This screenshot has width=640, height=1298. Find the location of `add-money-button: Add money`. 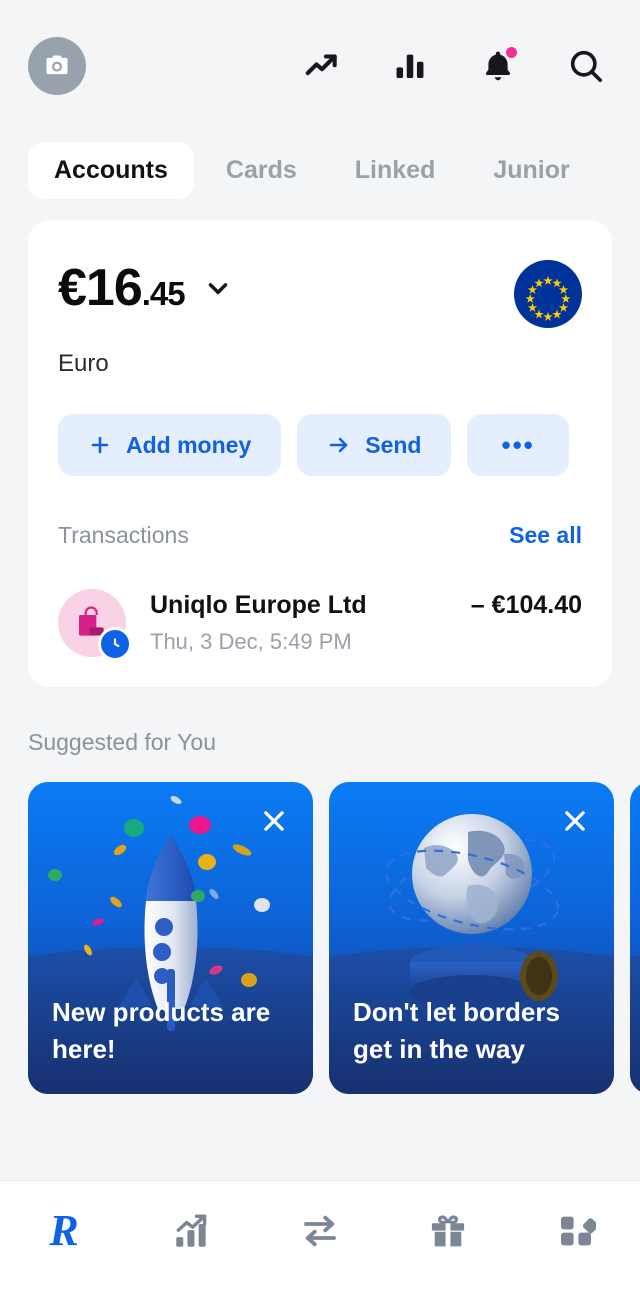

add-money-button: Add money is located at coordinates (170, 445).